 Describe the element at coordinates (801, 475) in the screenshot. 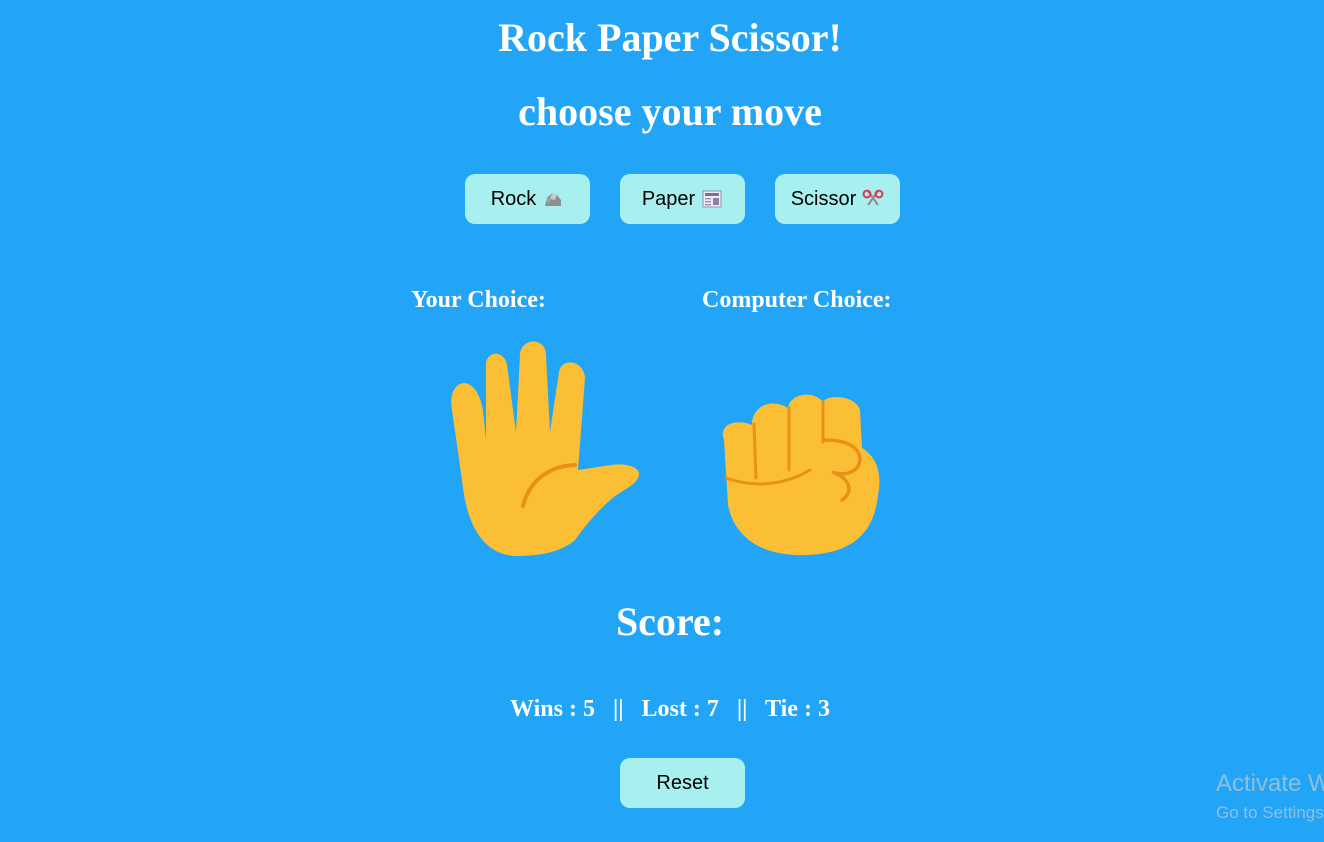

I see `raised-fist-icon` at that location.